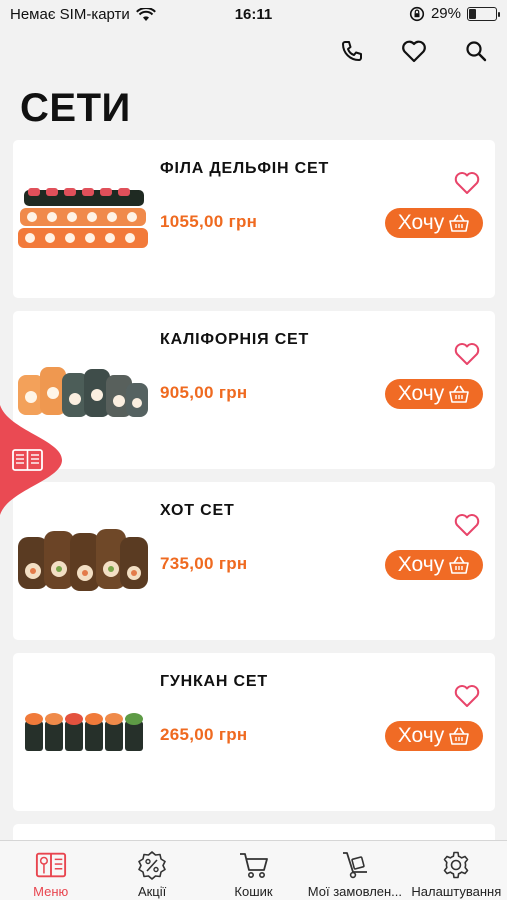  Describe the element at coordinates (209, 221) in the screenshot. I see `product-price: 1055,00 грн` at that location.